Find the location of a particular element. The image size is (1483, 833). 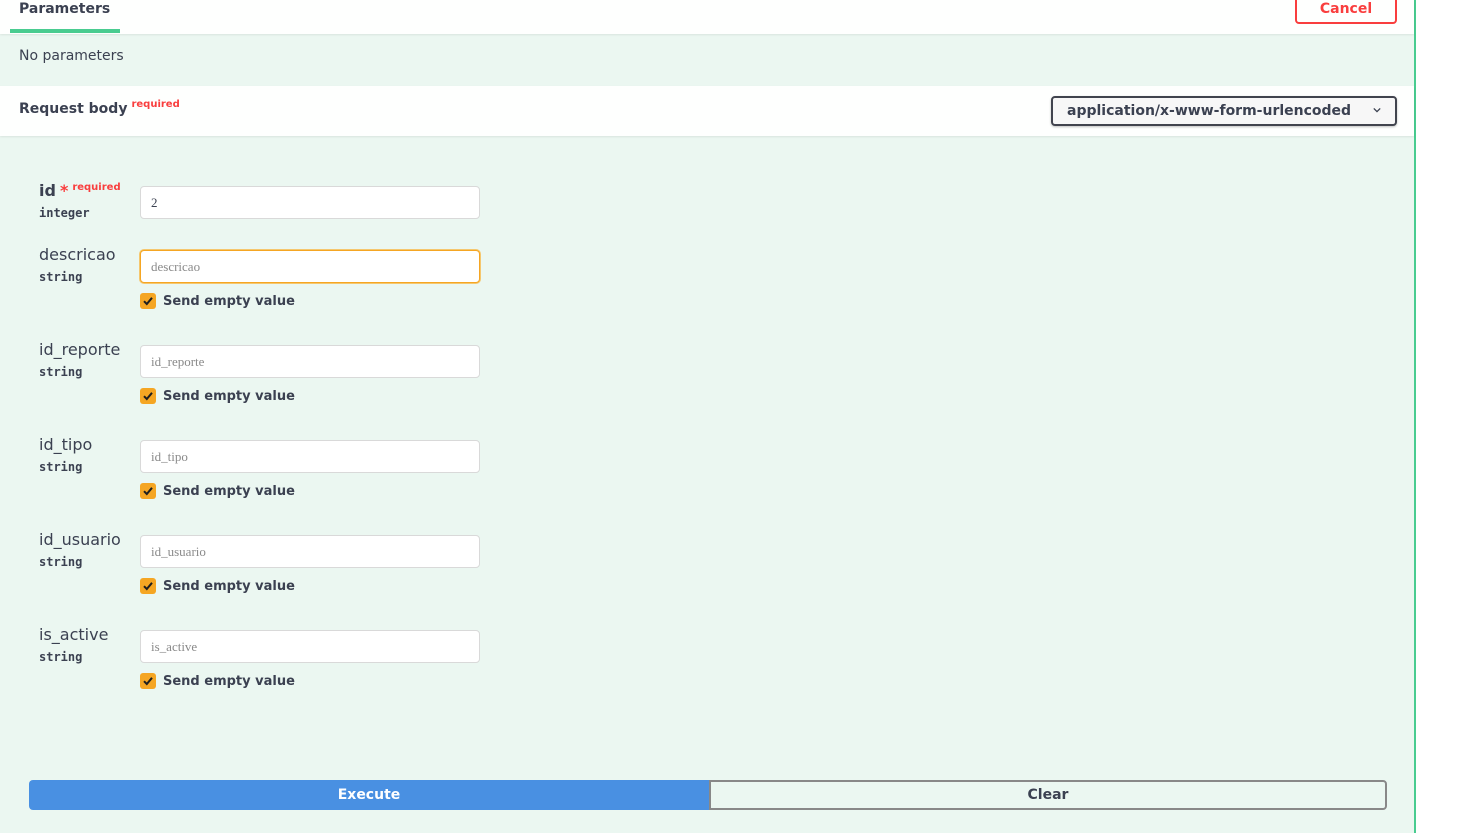

tab-parameters: Parameters is located at coordinates (65, 16).